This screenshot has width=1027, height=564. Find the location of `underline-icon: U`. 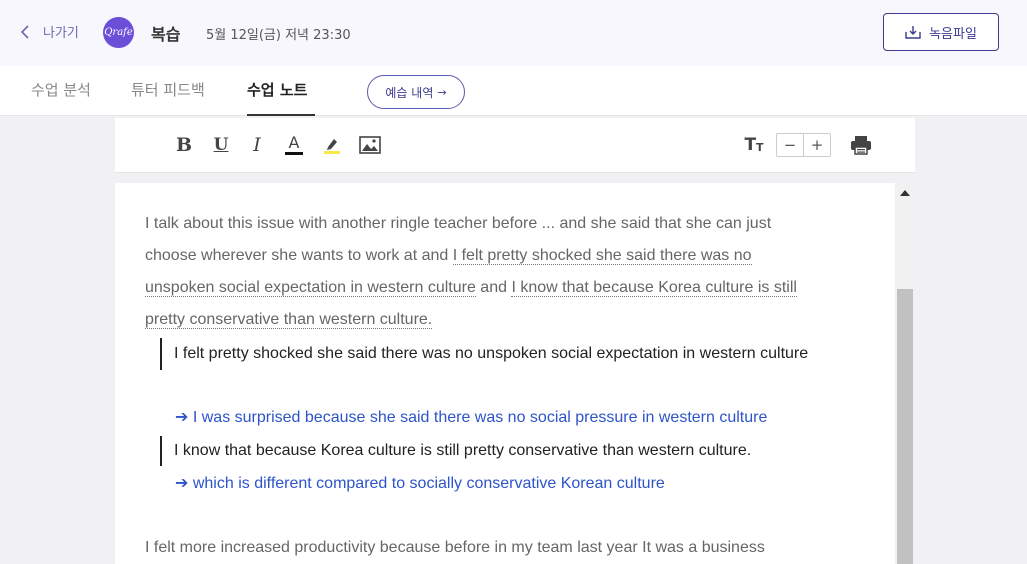

underline-icon: U is located at coordinates (221, 145).